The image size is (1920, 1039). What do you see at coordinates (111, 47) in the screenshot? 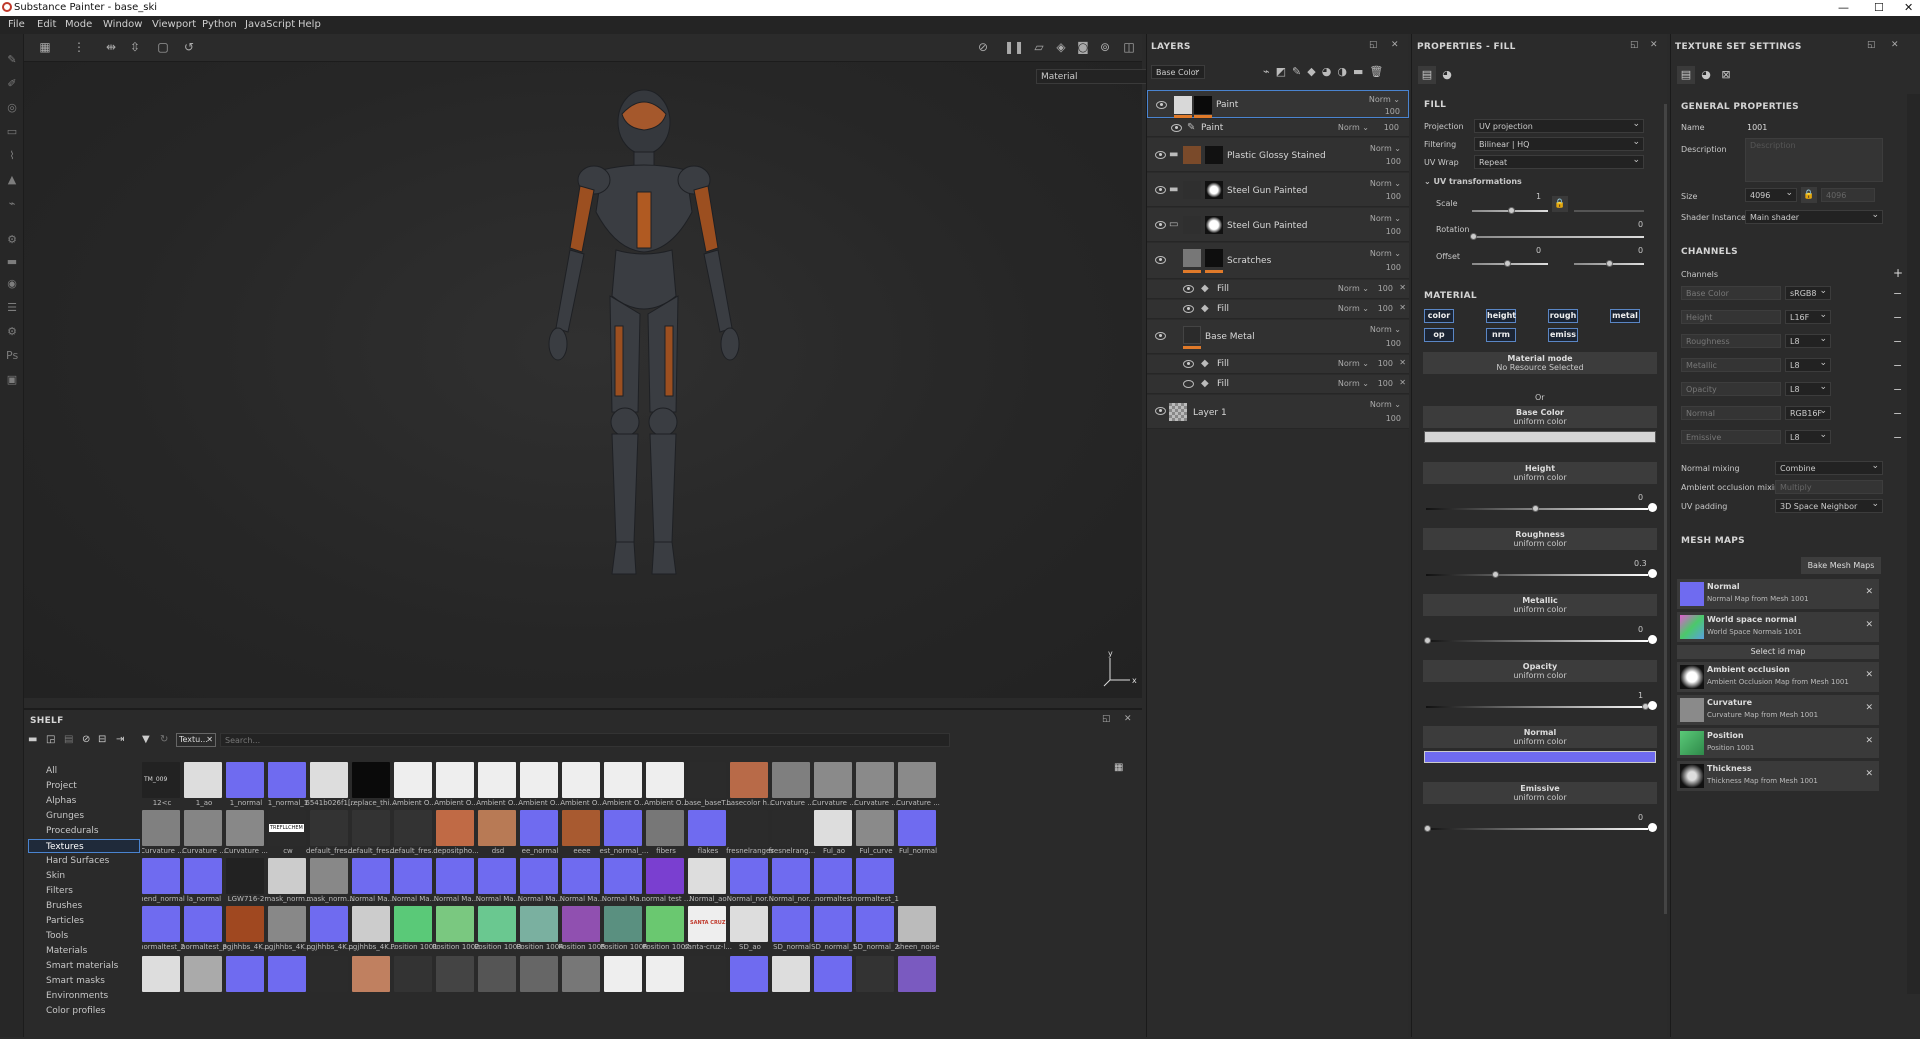
I see `symmetry-icon: ⇹` at bounding box center [111, 47].